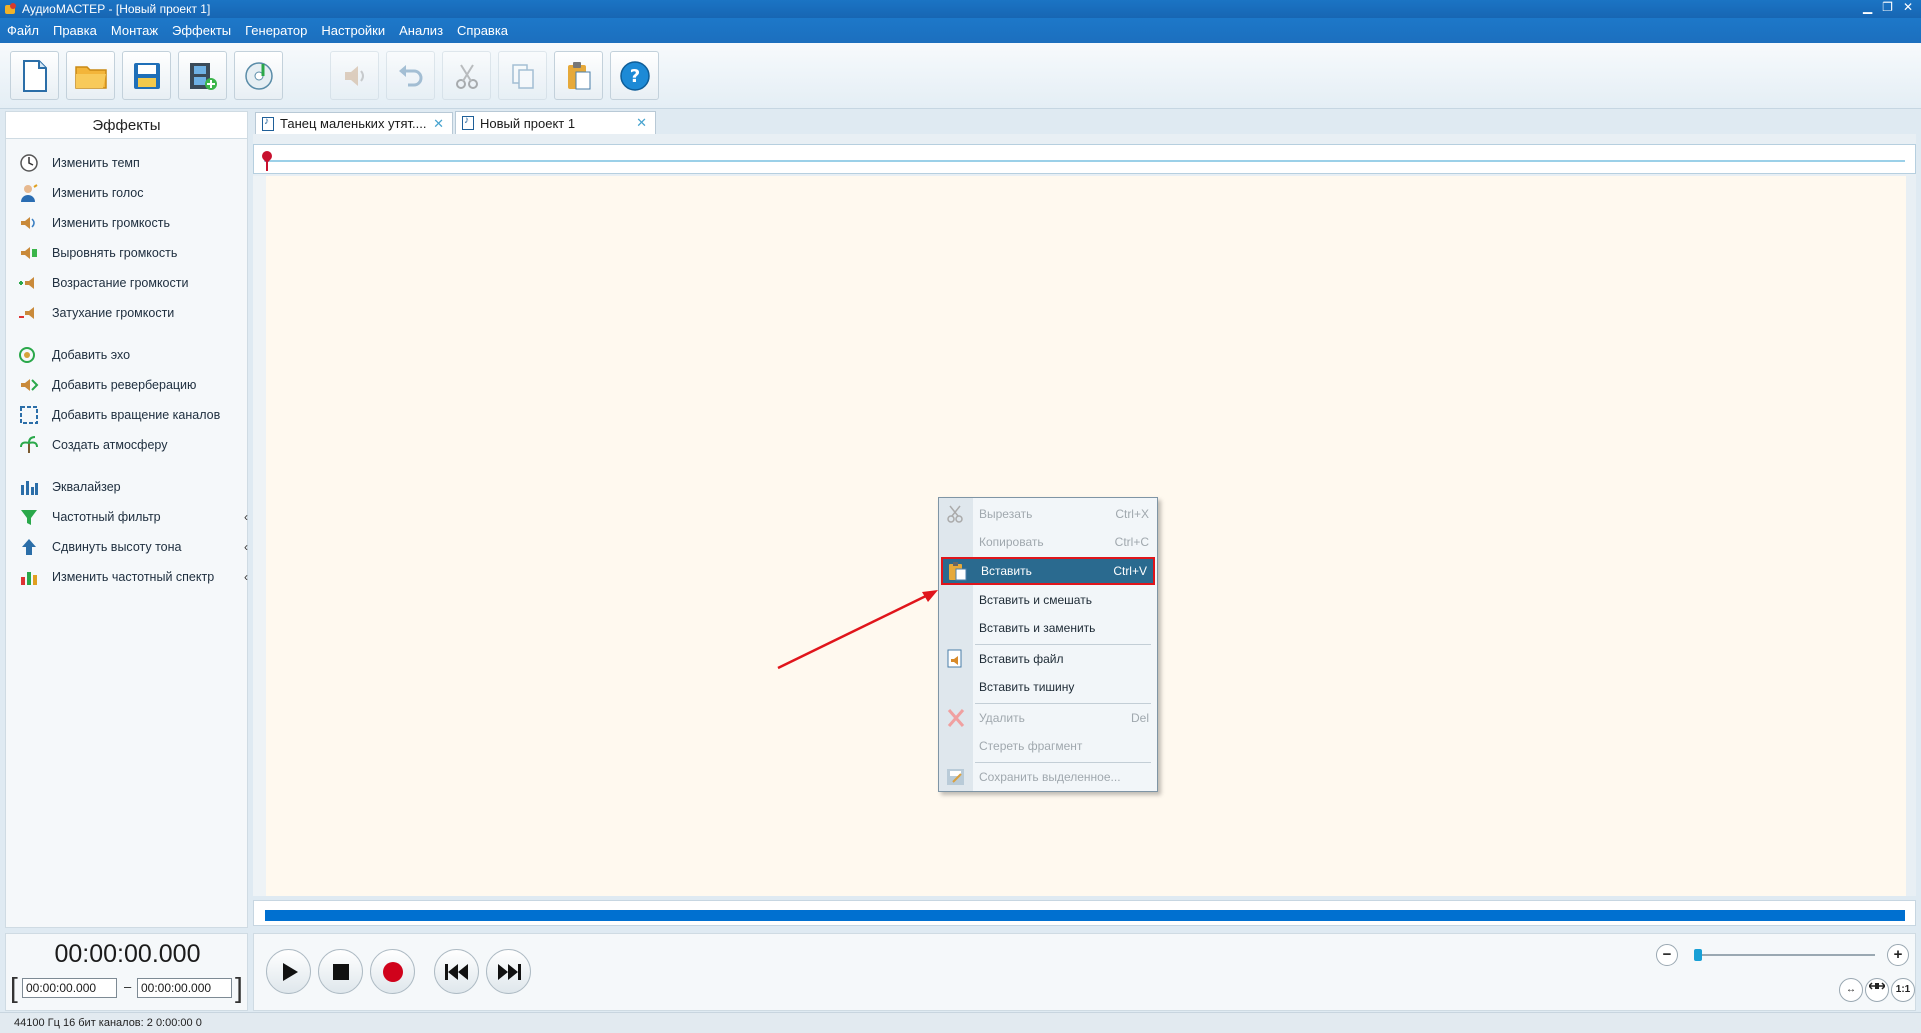 The height and width of the screenshot is (1033, 1921). Describe the element at coordinates (146, 75) in the screenshot. I see `save-button` at that location.